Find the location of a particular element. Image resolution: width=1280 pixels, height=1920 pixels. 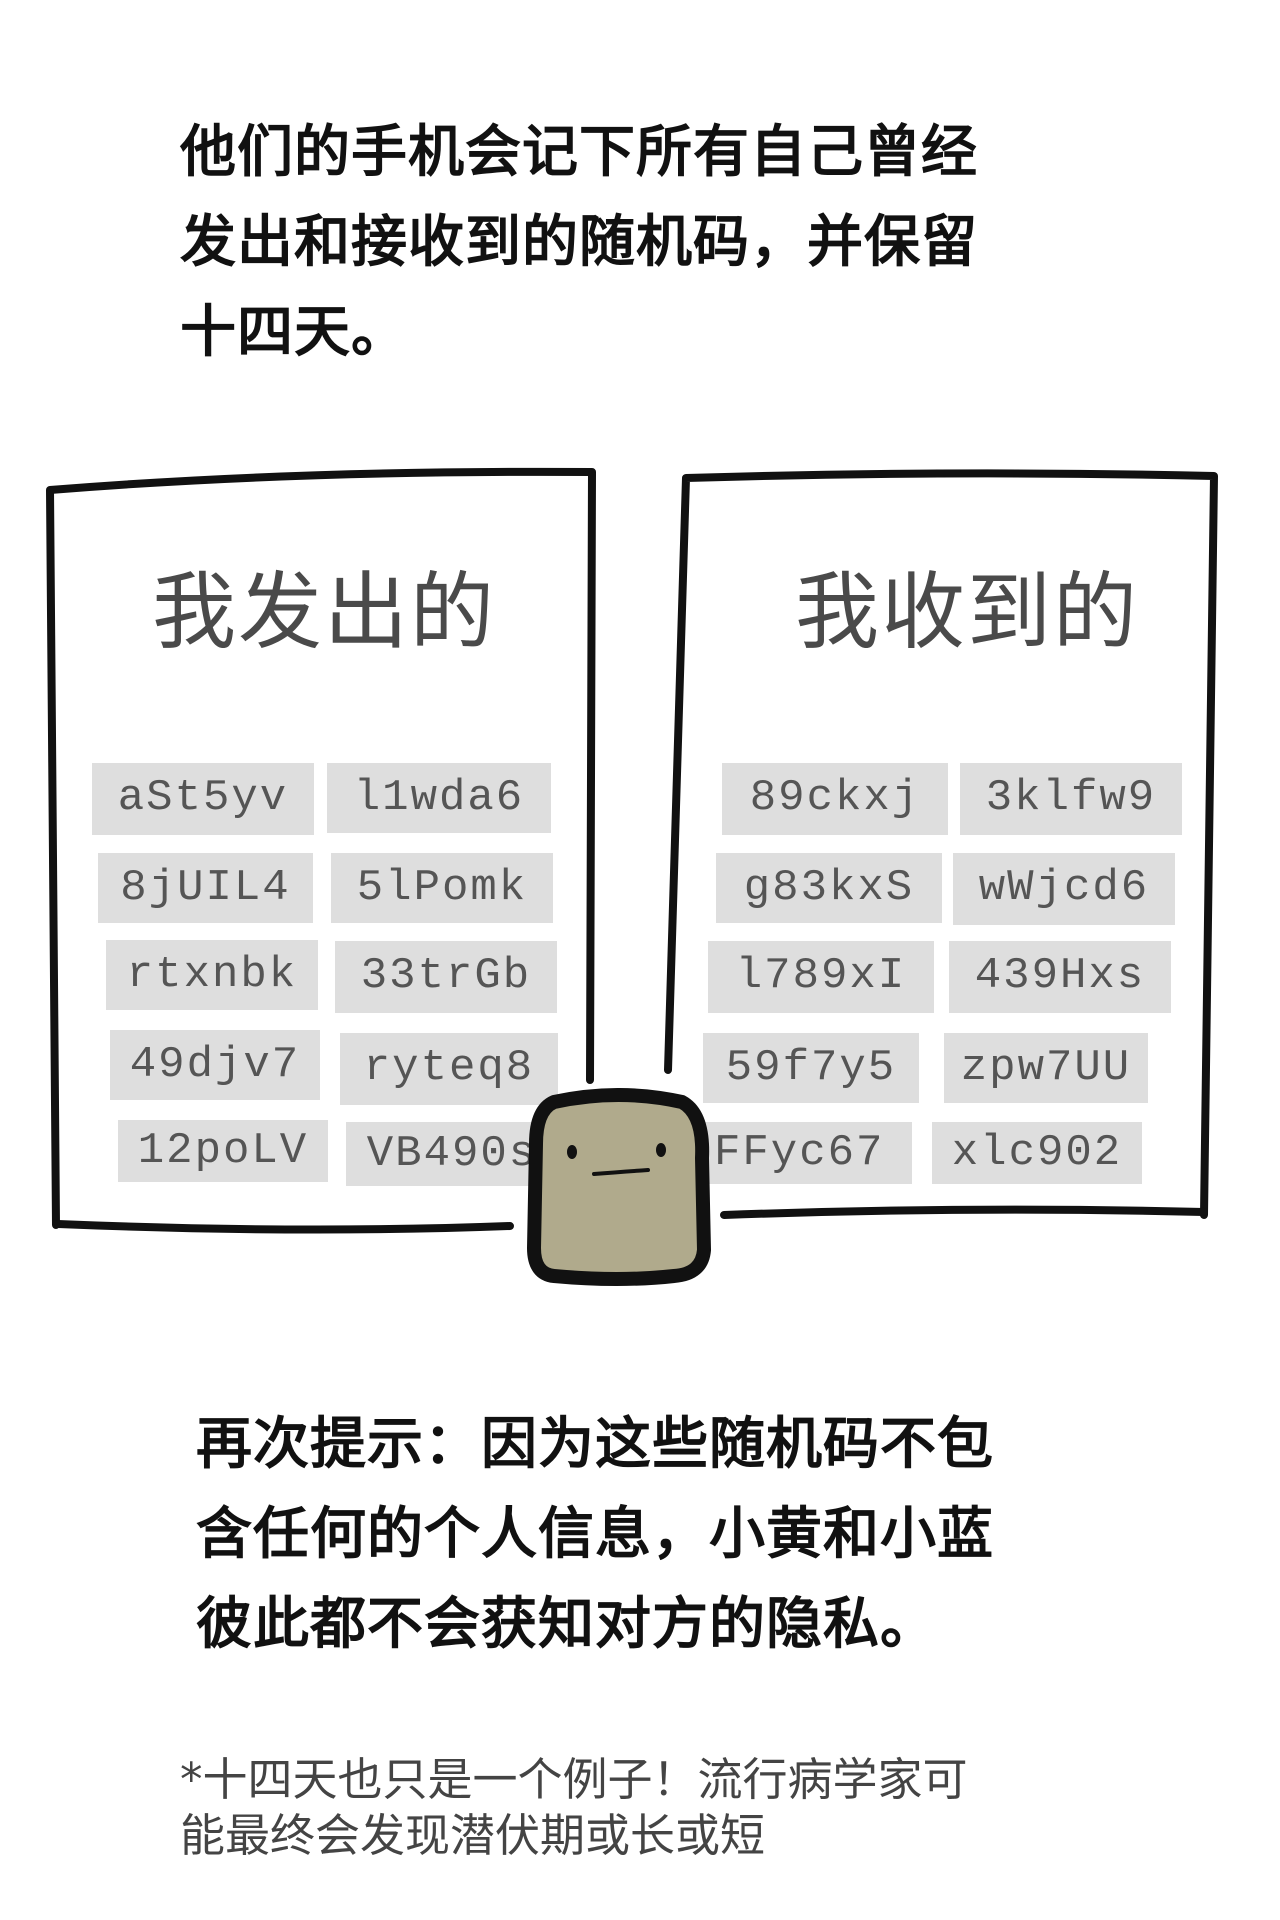

footnote-text: *十四天也只是一个例子！流行病学家可 能最终会发现潜伏期或长或短 is located at coordinates (620, 1808).